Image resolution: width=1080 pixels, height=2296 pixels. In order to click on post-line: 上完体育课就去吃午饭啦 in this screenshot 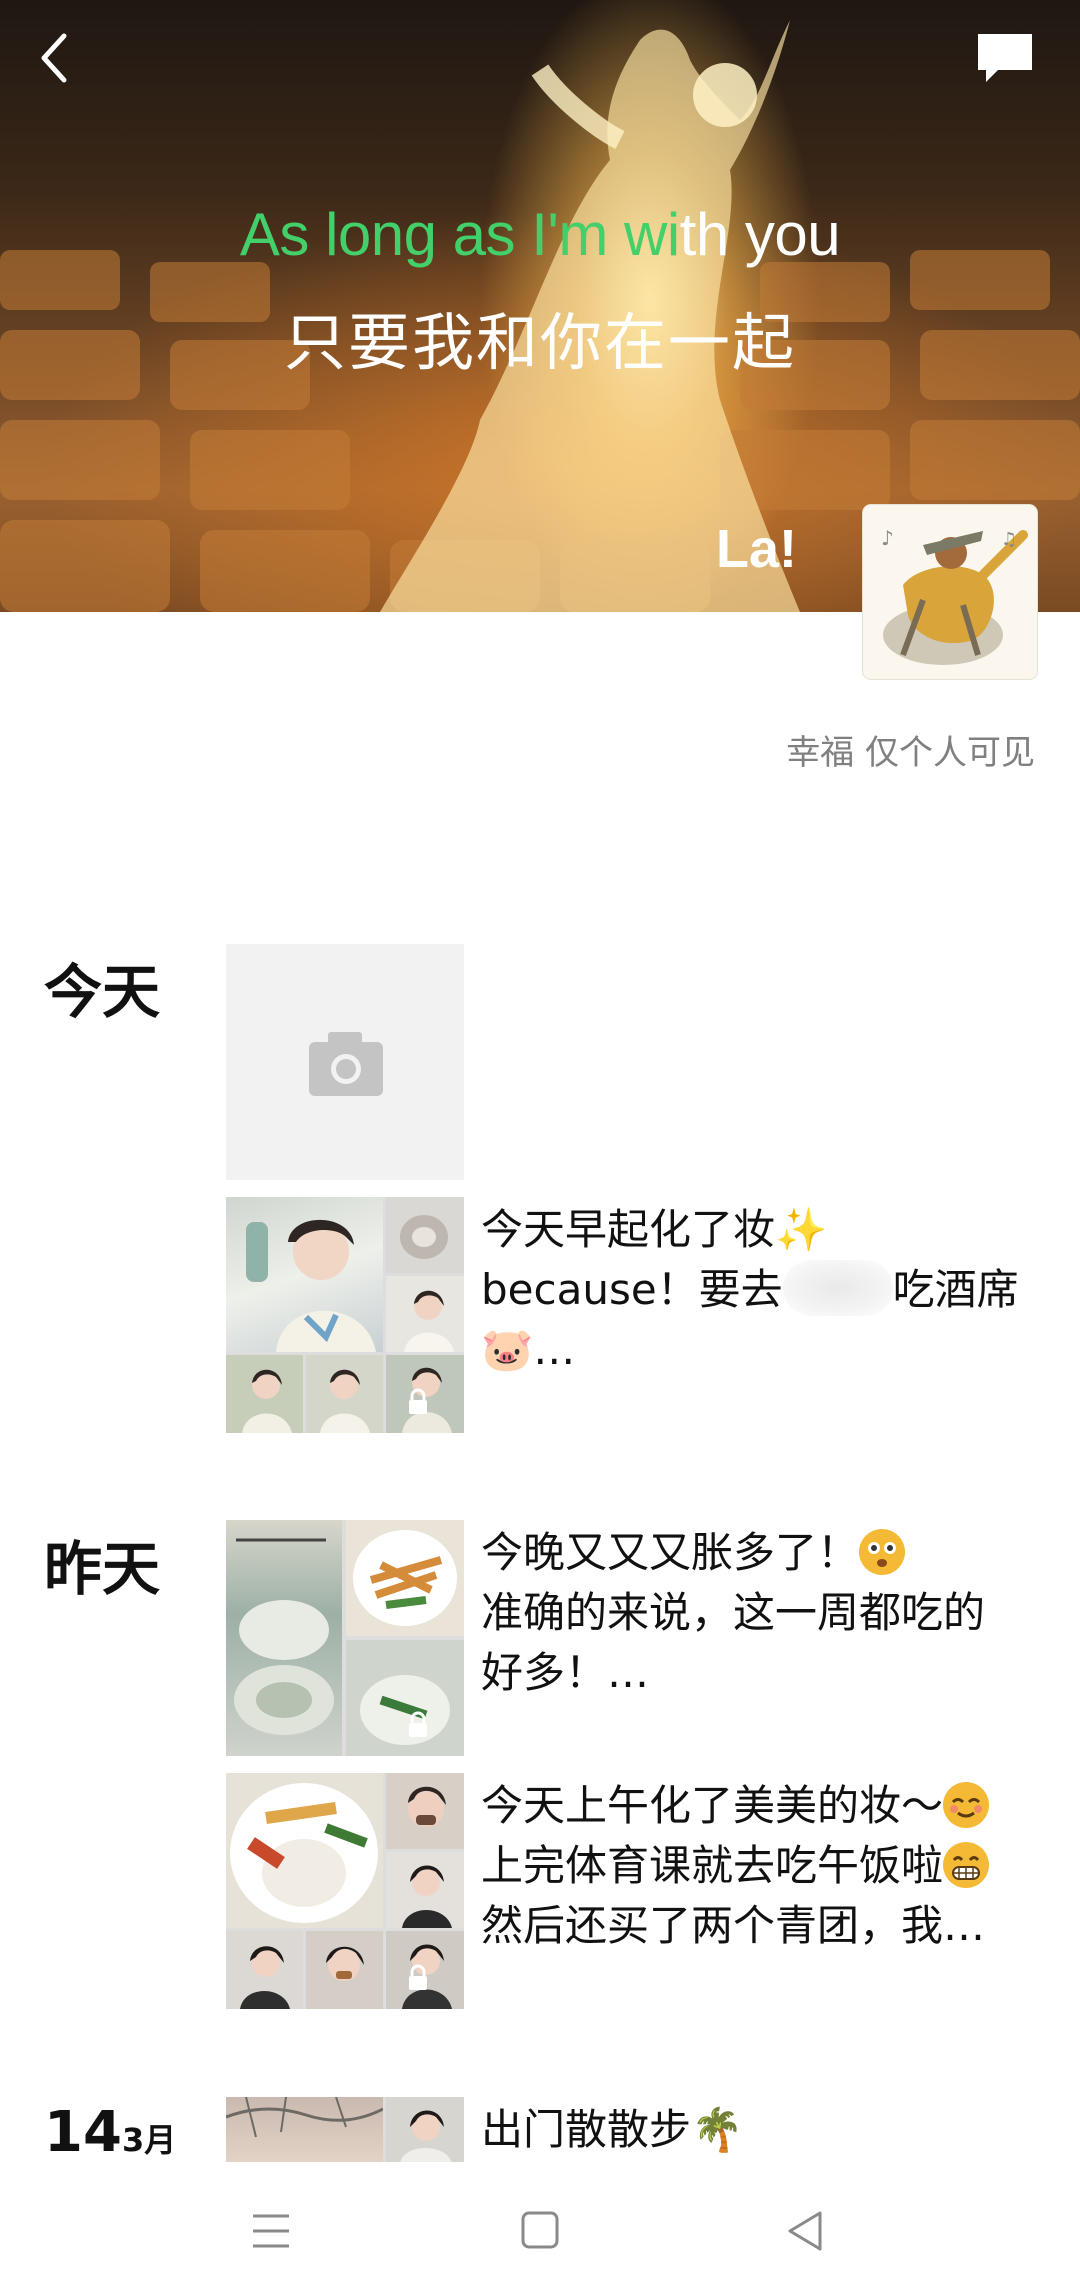, I will do `click(761, 1866)`.